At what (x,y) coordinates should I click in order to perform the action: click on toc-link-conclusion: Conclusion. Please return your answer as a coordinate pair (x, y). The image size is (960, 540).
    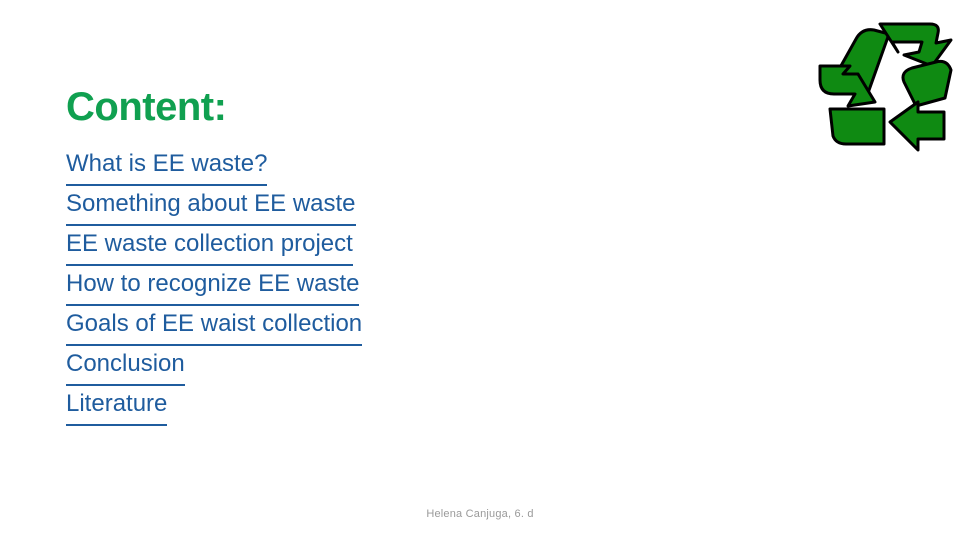
    Looking at the image, I should click on (125, 365).